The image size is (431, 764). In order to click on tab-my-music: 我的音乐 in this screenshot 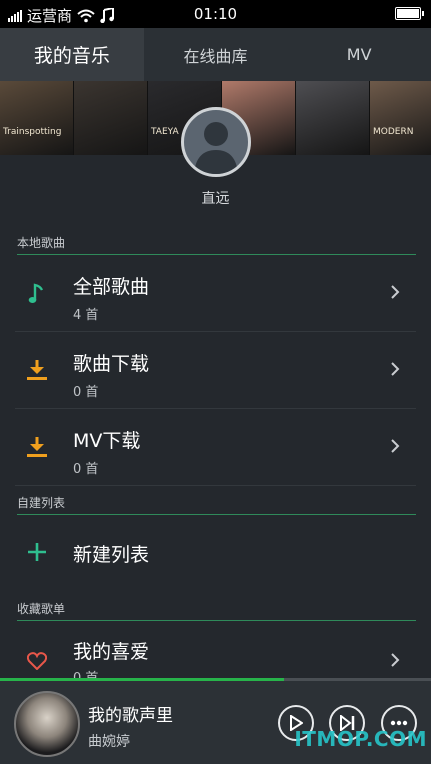, I will do `click(72, 54)`.